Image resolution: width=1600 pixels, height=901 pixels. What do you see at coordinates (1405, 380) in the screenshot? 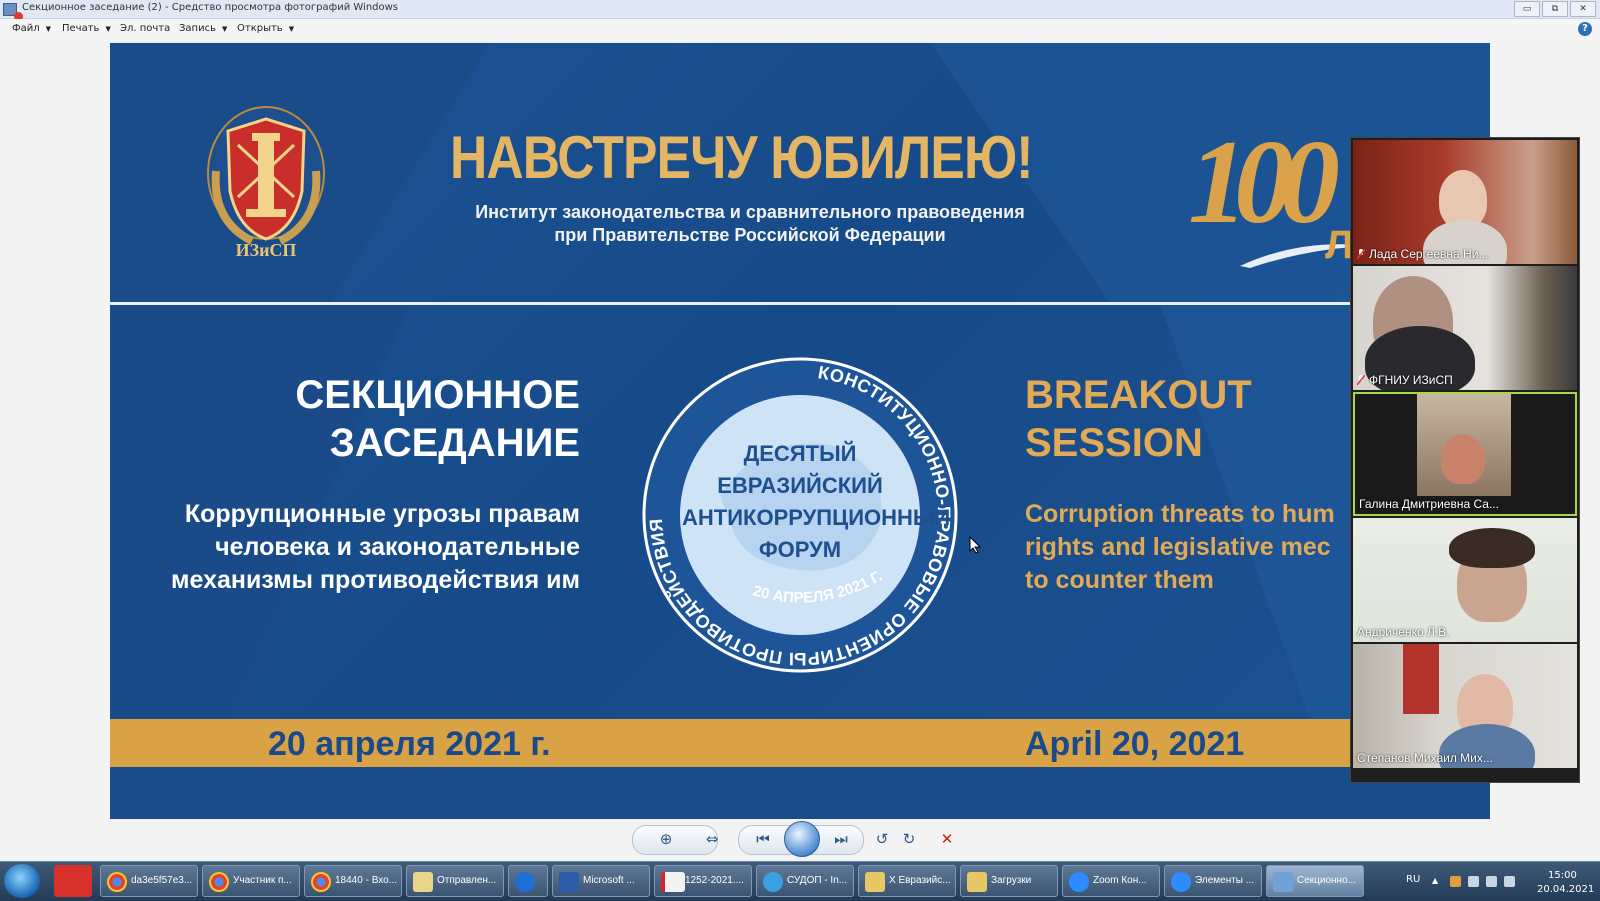
I see `participant-name: ФГНИУ ИЗиСП` at bounding box center [1405, 380].